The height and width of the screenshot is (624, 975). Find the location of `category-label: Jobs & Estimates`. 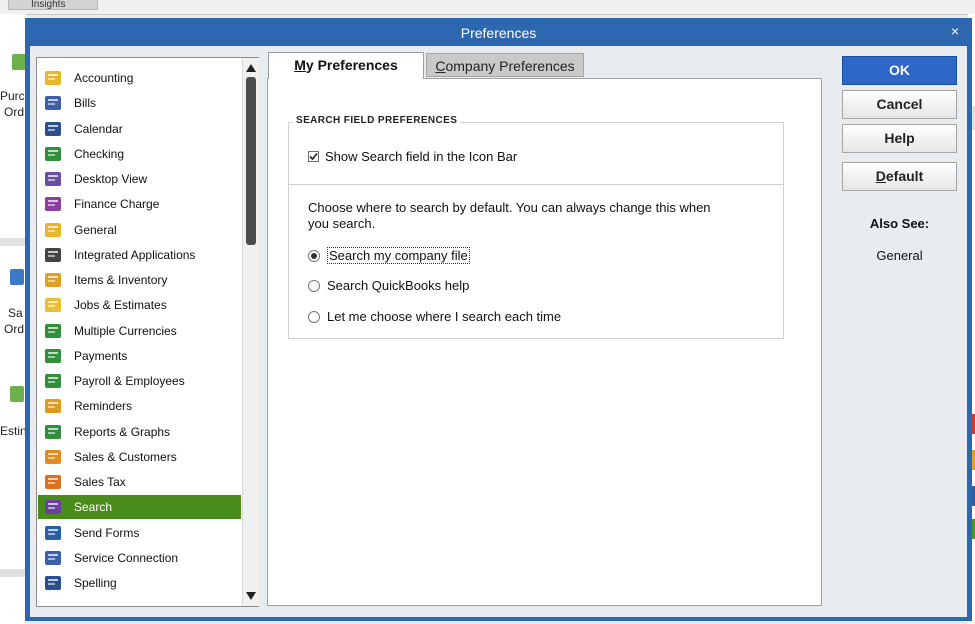

category-label: Jobs & Estimates is located at coordinates (120, 305).